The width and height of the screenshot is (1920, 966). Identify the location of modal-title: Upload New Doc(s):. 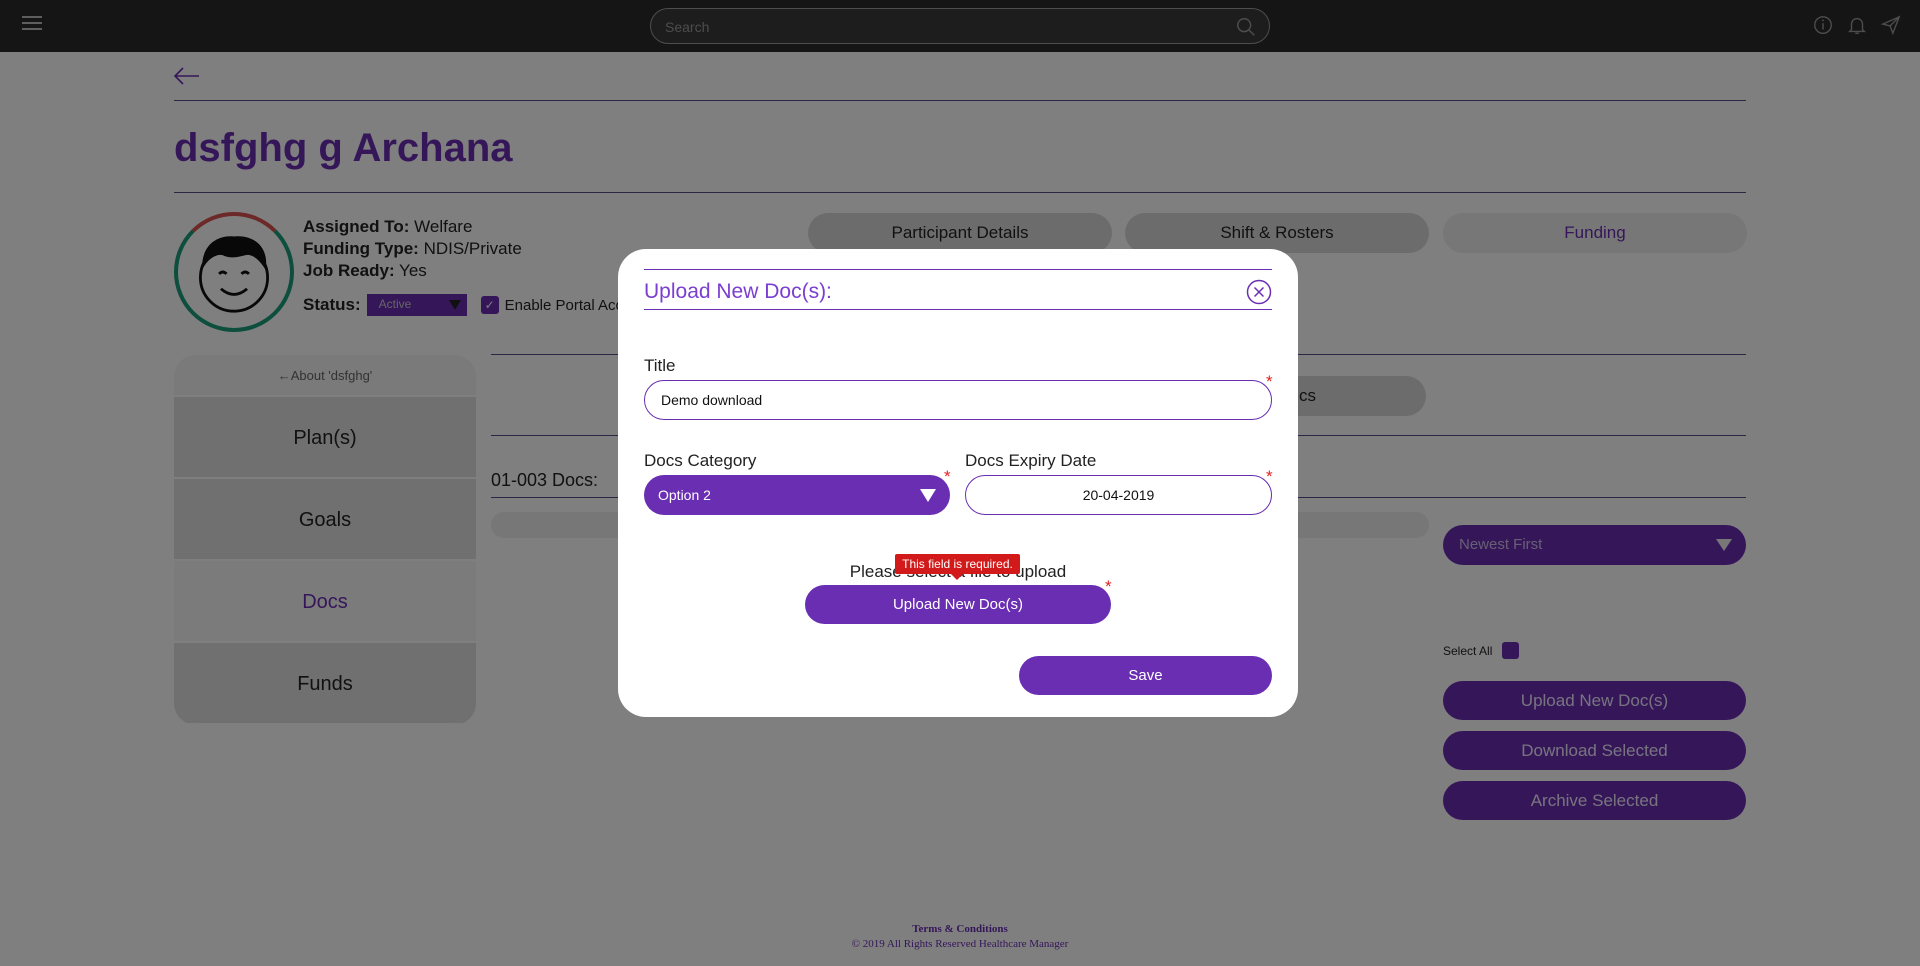
(738, 291).